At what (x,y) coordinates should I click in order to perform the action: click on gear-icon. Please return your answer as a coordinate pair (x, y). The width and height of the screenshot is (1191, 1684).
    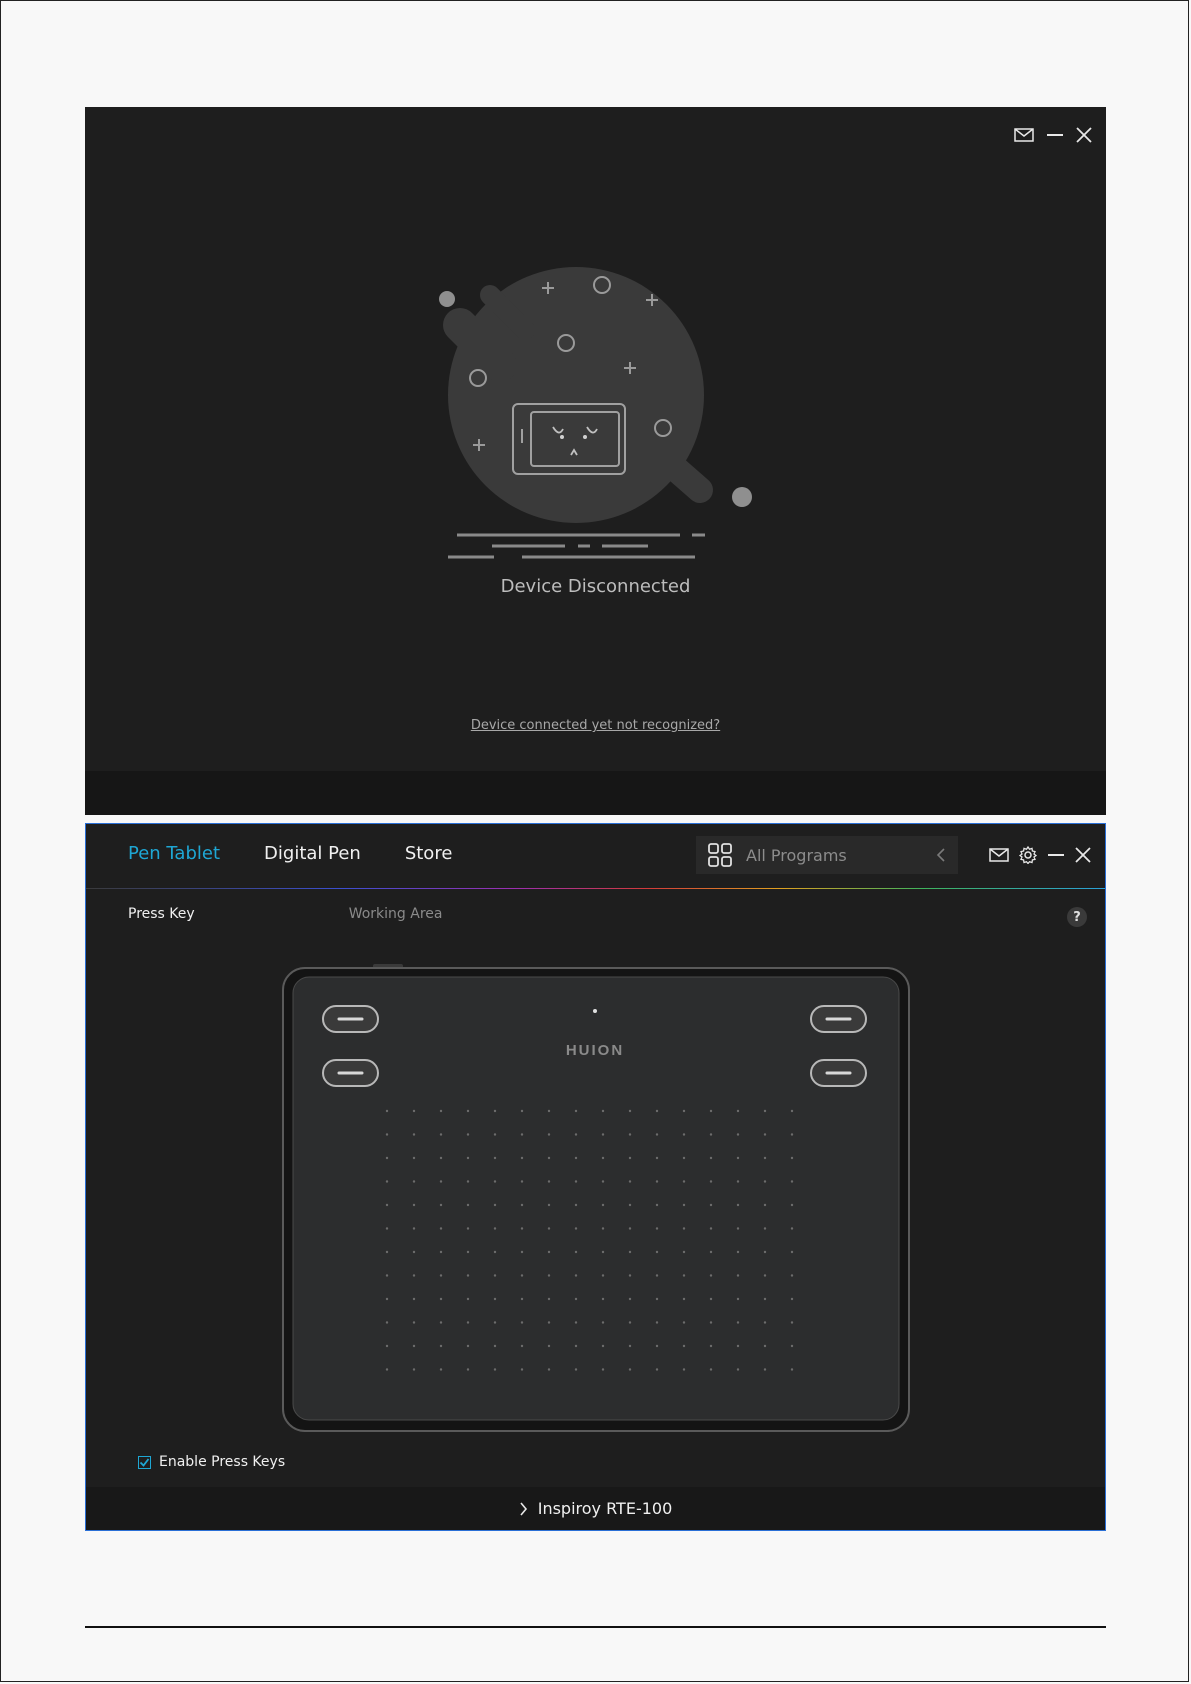
    Looking at the image, I should click on (1028, 855).